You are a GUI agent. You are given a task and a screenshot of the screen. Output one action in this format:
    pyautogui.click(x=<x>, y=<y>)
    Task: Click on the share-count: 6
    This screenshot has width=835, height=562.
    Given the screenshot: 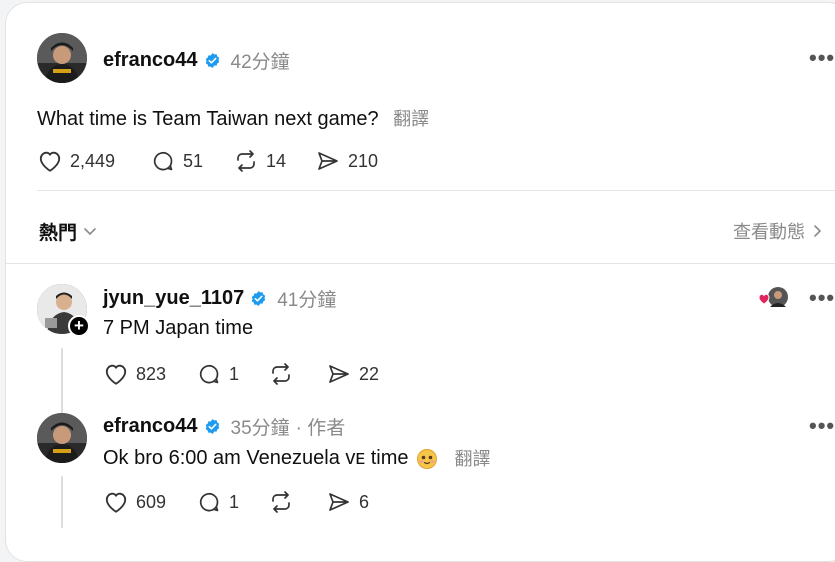 What is the action you would take?
    pyautogui.click(x=364, y=501)
    